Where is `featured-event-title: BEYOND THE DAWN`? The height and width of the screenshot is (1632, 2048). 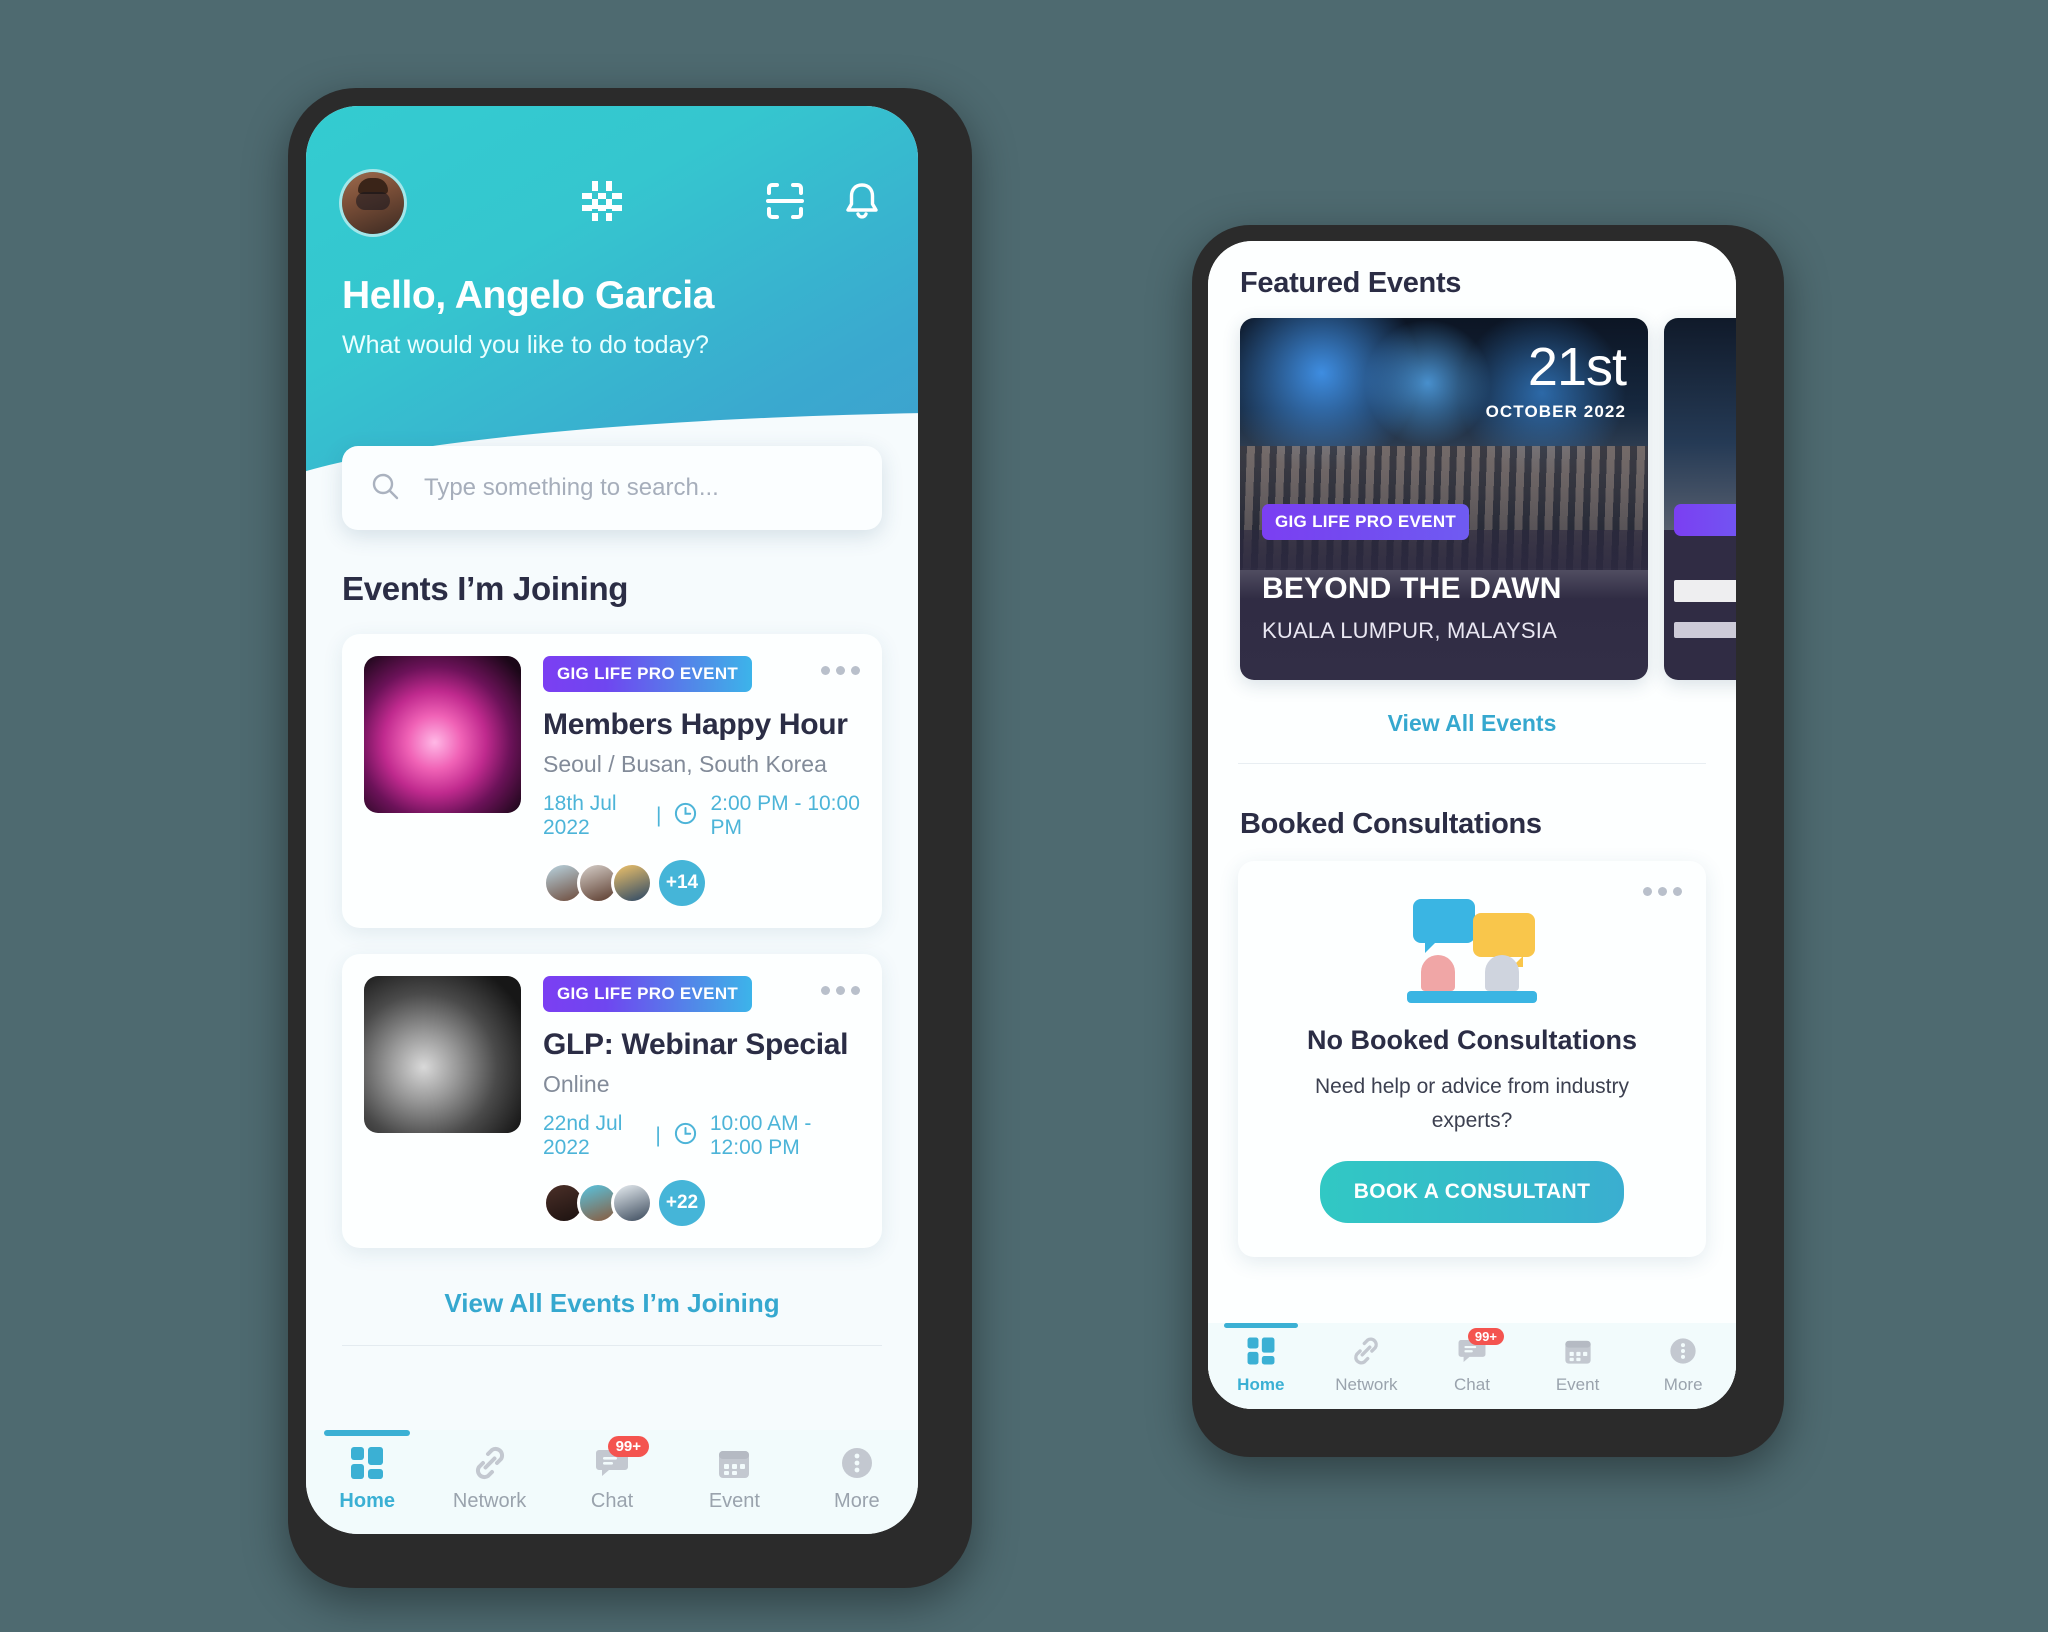
featured-event-title: BEYOND THE DAWN is located at coordinates (1412, 588).